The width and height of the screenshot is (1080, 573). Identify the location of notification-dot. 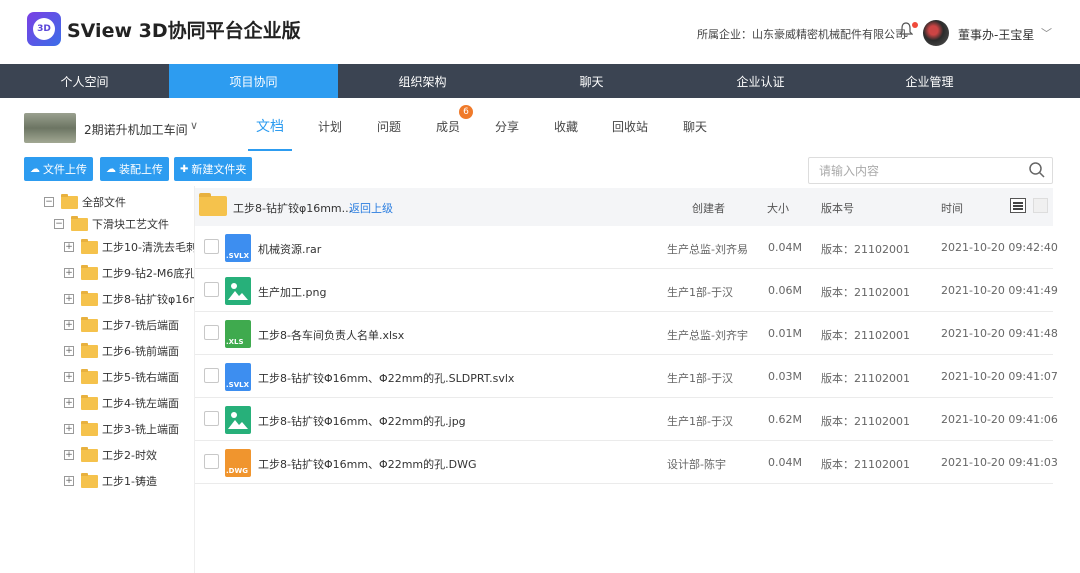
(915, 25).